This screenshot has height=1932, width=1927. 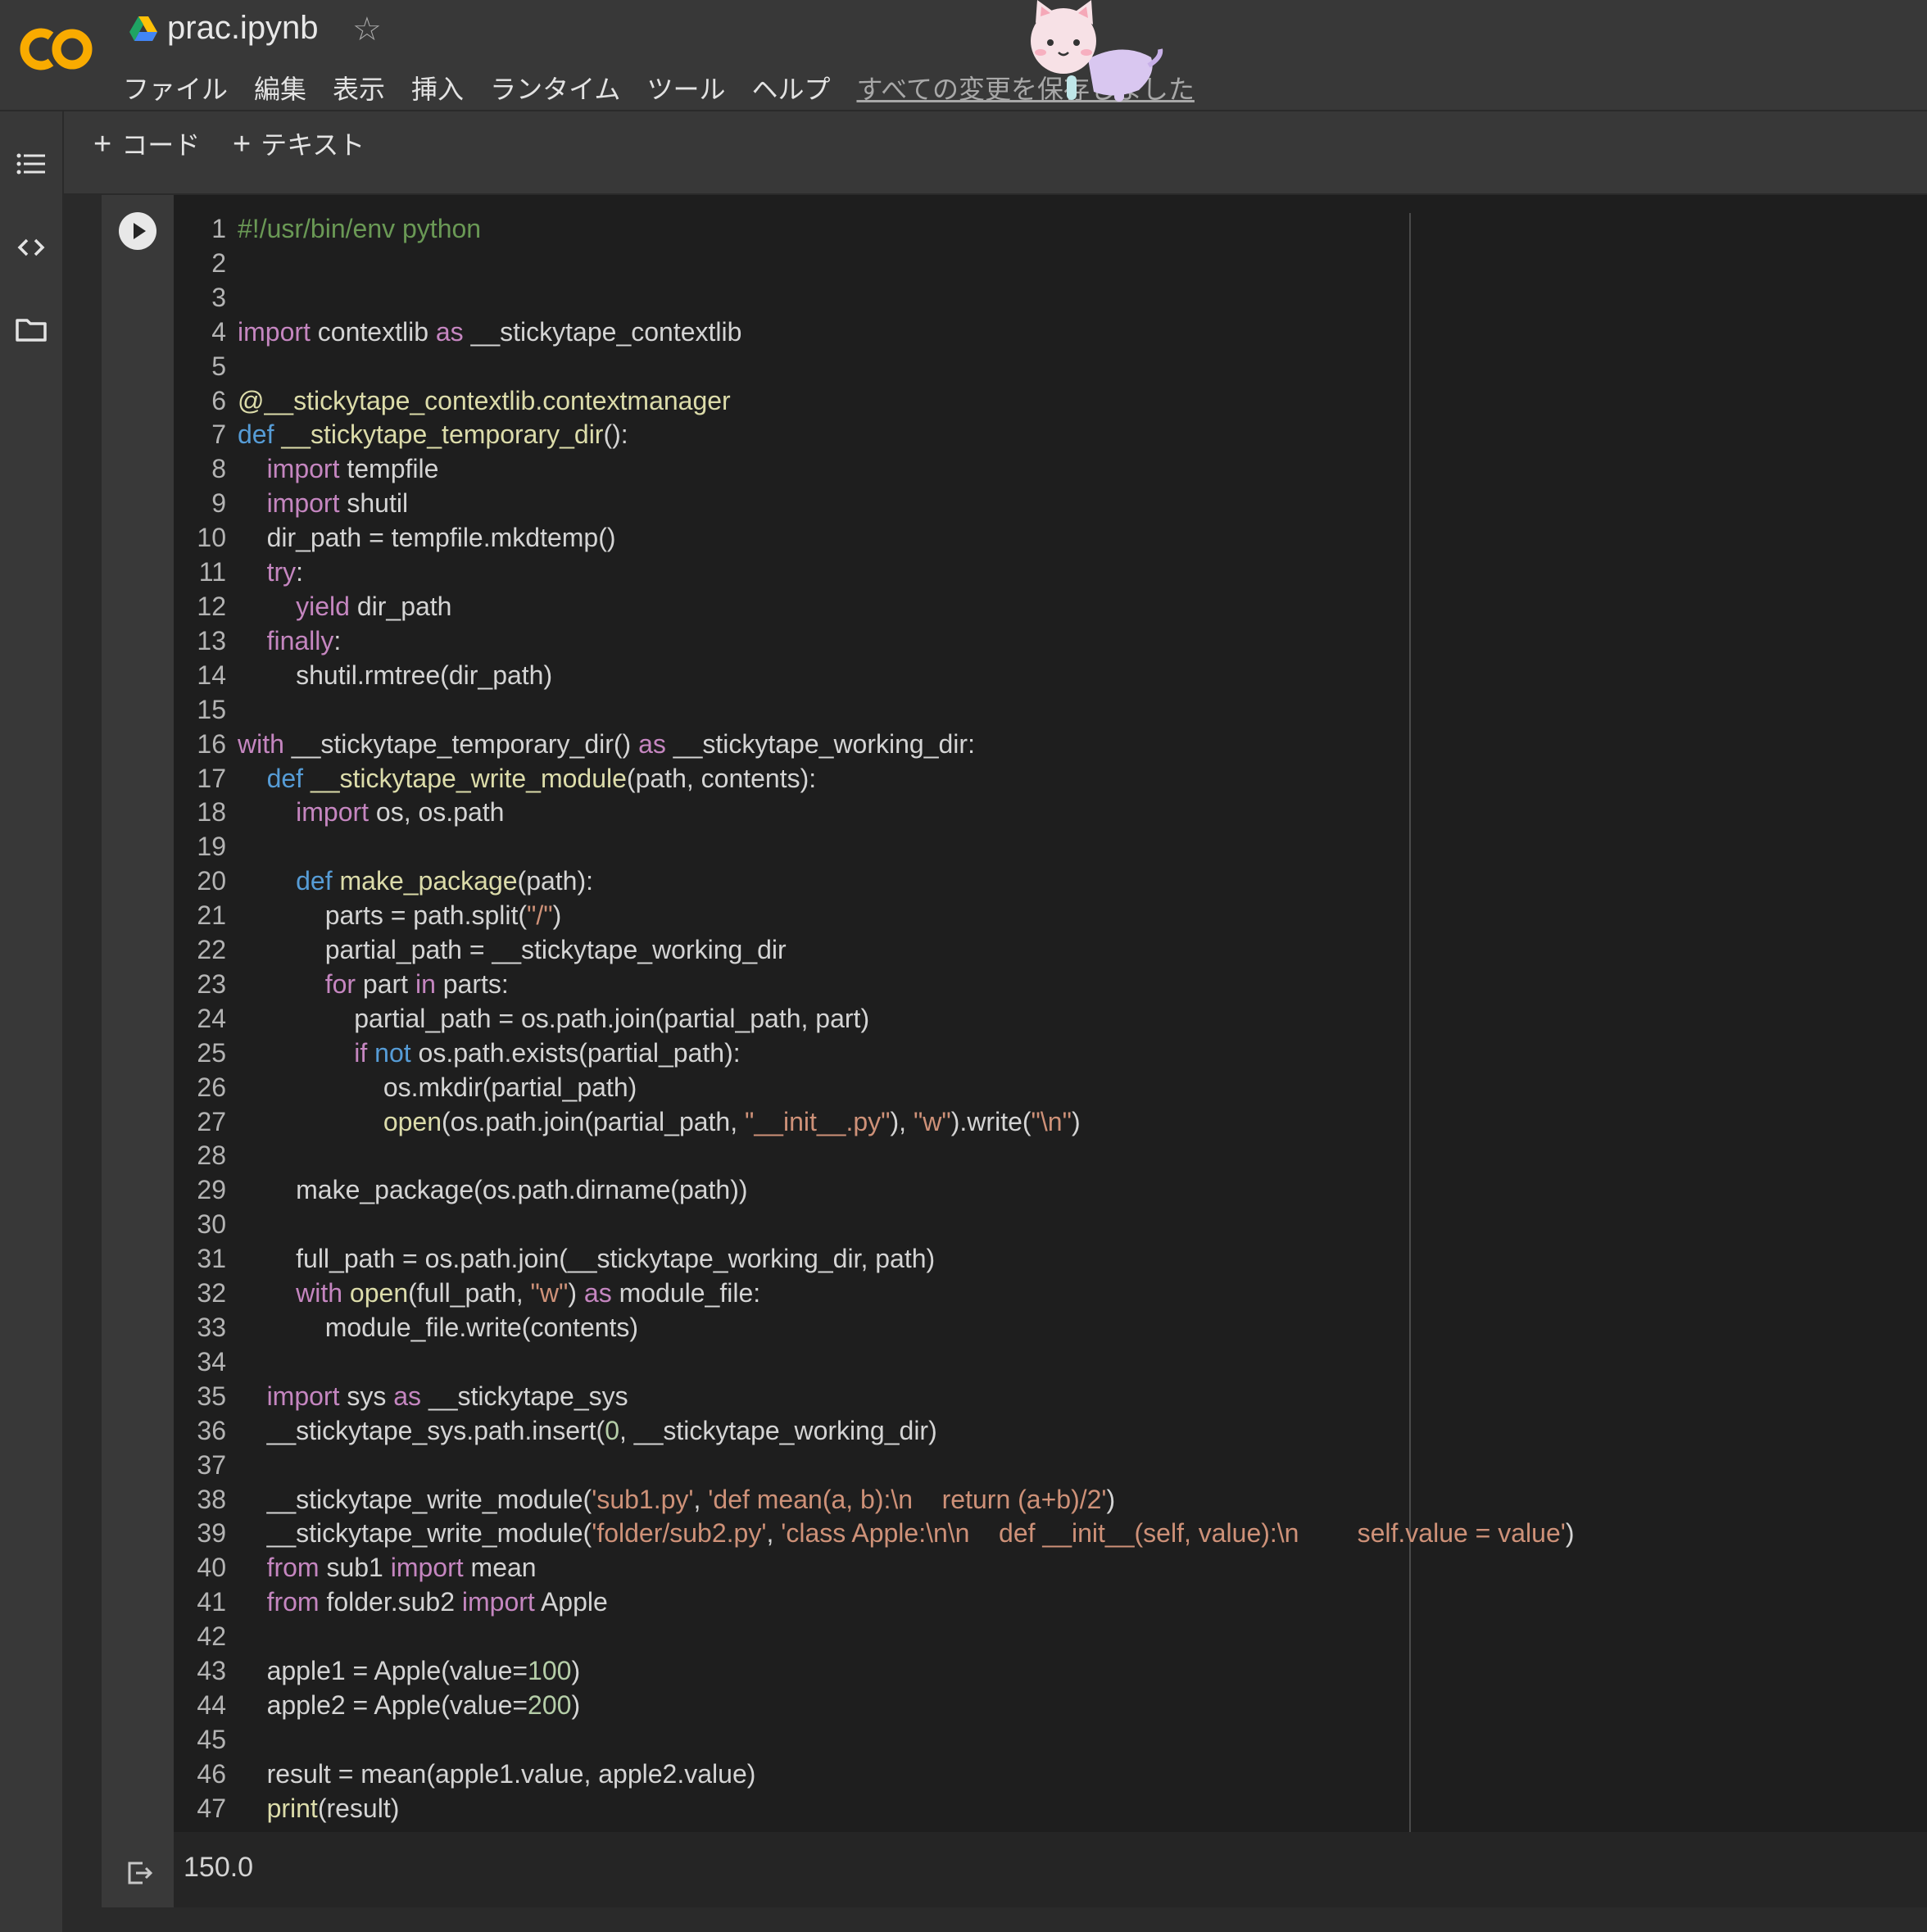 What do you see at coordinates (137, 231) in the screenshot?
I see `run-cell-button` at bounding box center [137, 231].